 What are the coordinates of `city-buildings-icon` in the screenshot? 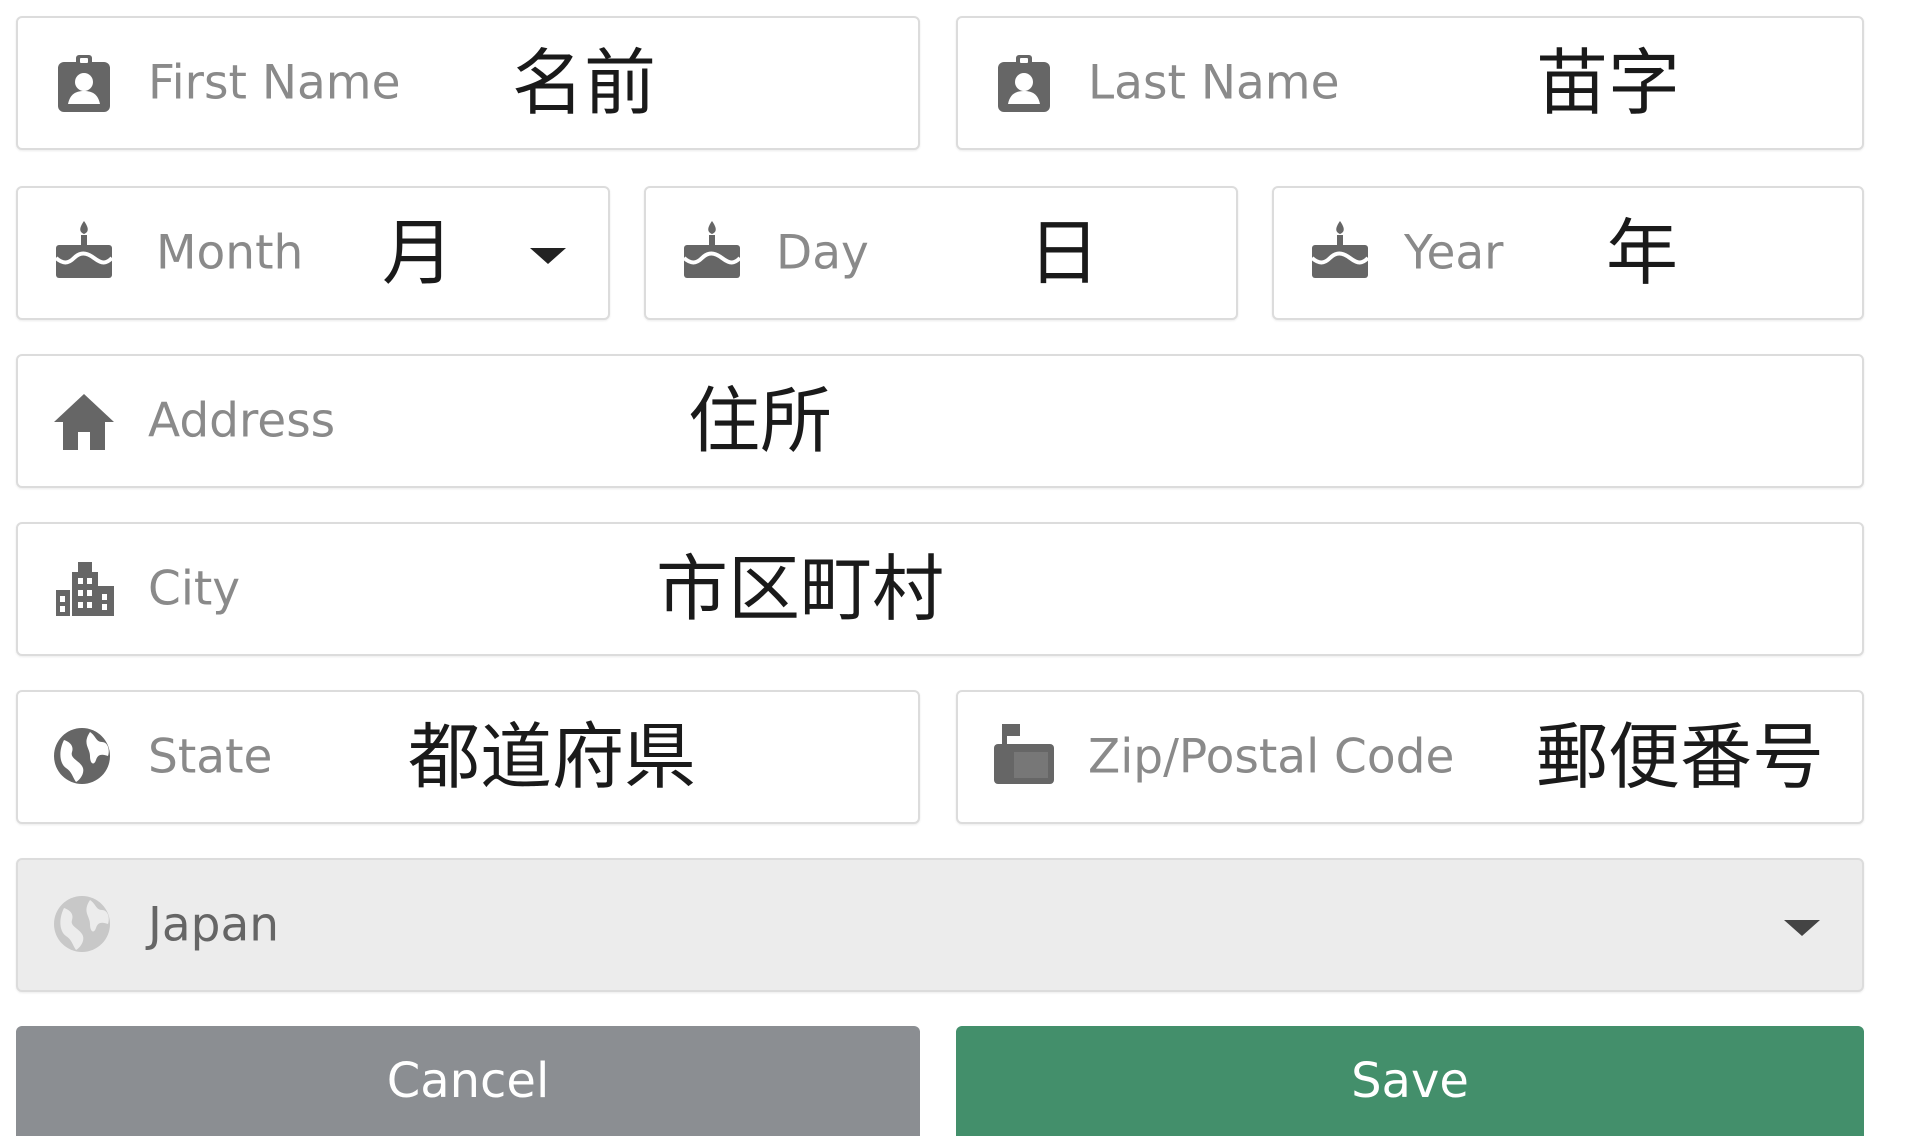 It's located at (84, 588).